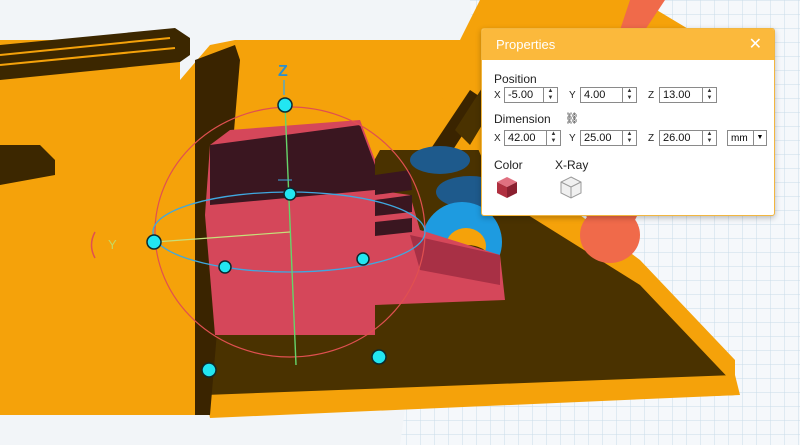 The width and height of the screenshot is (800, 445). What do you see at coordinates (709, 95) in the screenshot?
I see `position-z-stepper: ▲ ▼` at bounding box center [709, 95].